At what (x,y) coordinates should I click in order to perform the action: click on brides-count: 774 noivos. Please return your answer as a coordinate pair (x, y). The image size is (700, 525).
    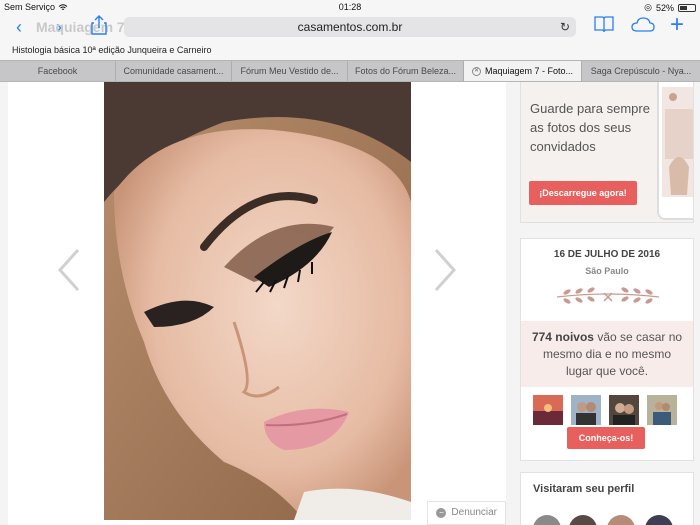
    Looking at the image, I should click on (562, 337).